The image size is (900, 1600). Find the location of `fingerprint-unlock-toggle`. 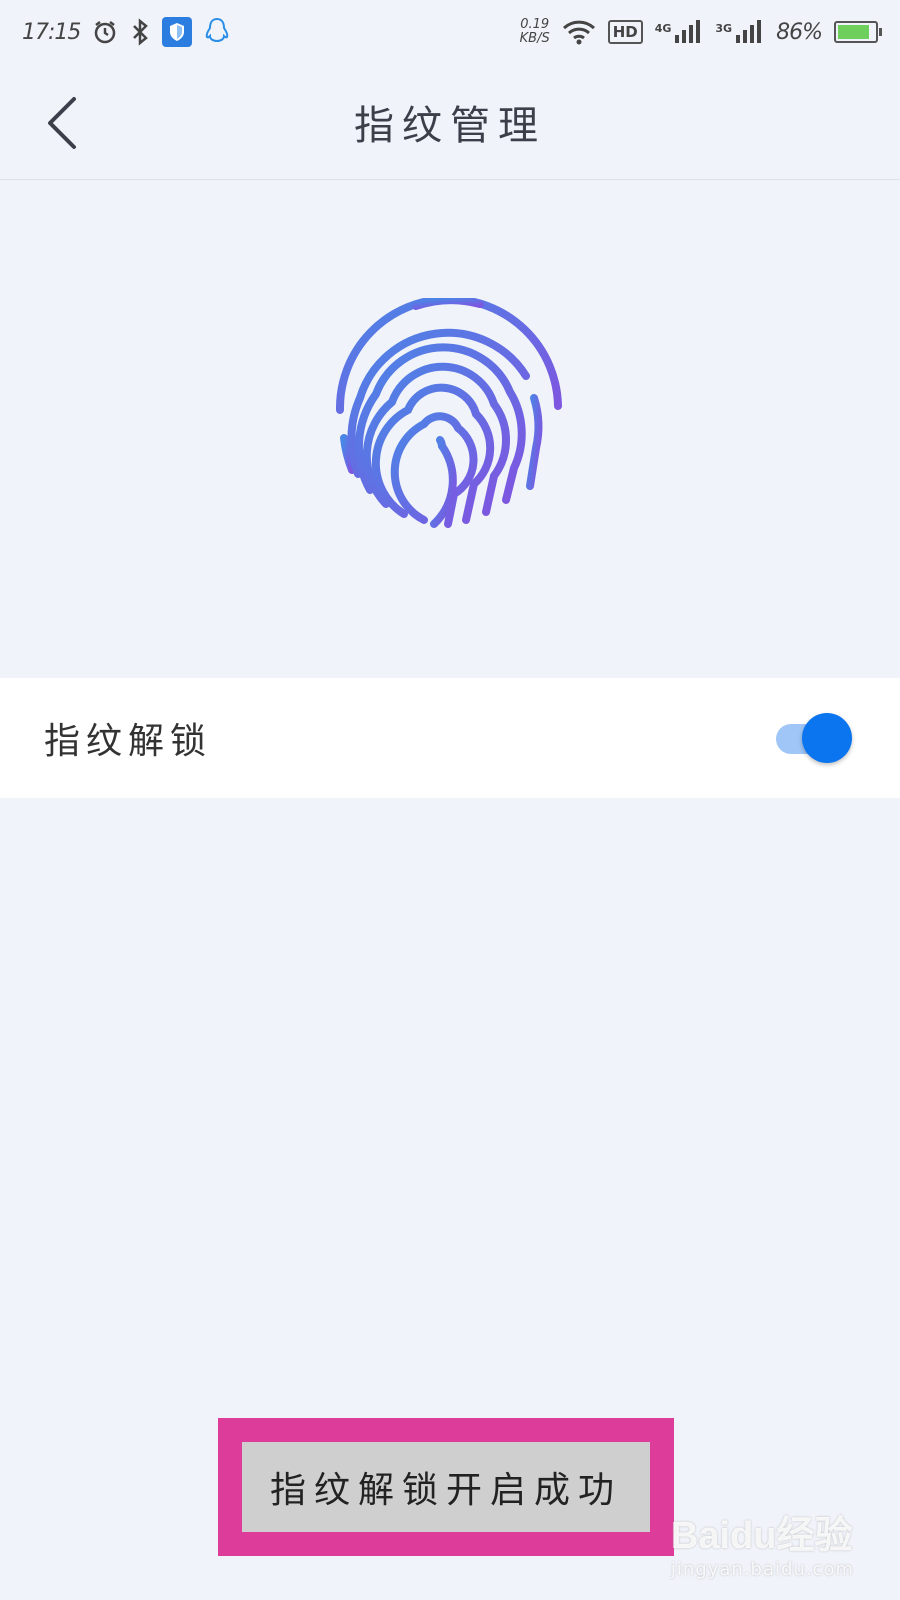

fingerprint-unlock-toggle is located at coordinates (812, 738).